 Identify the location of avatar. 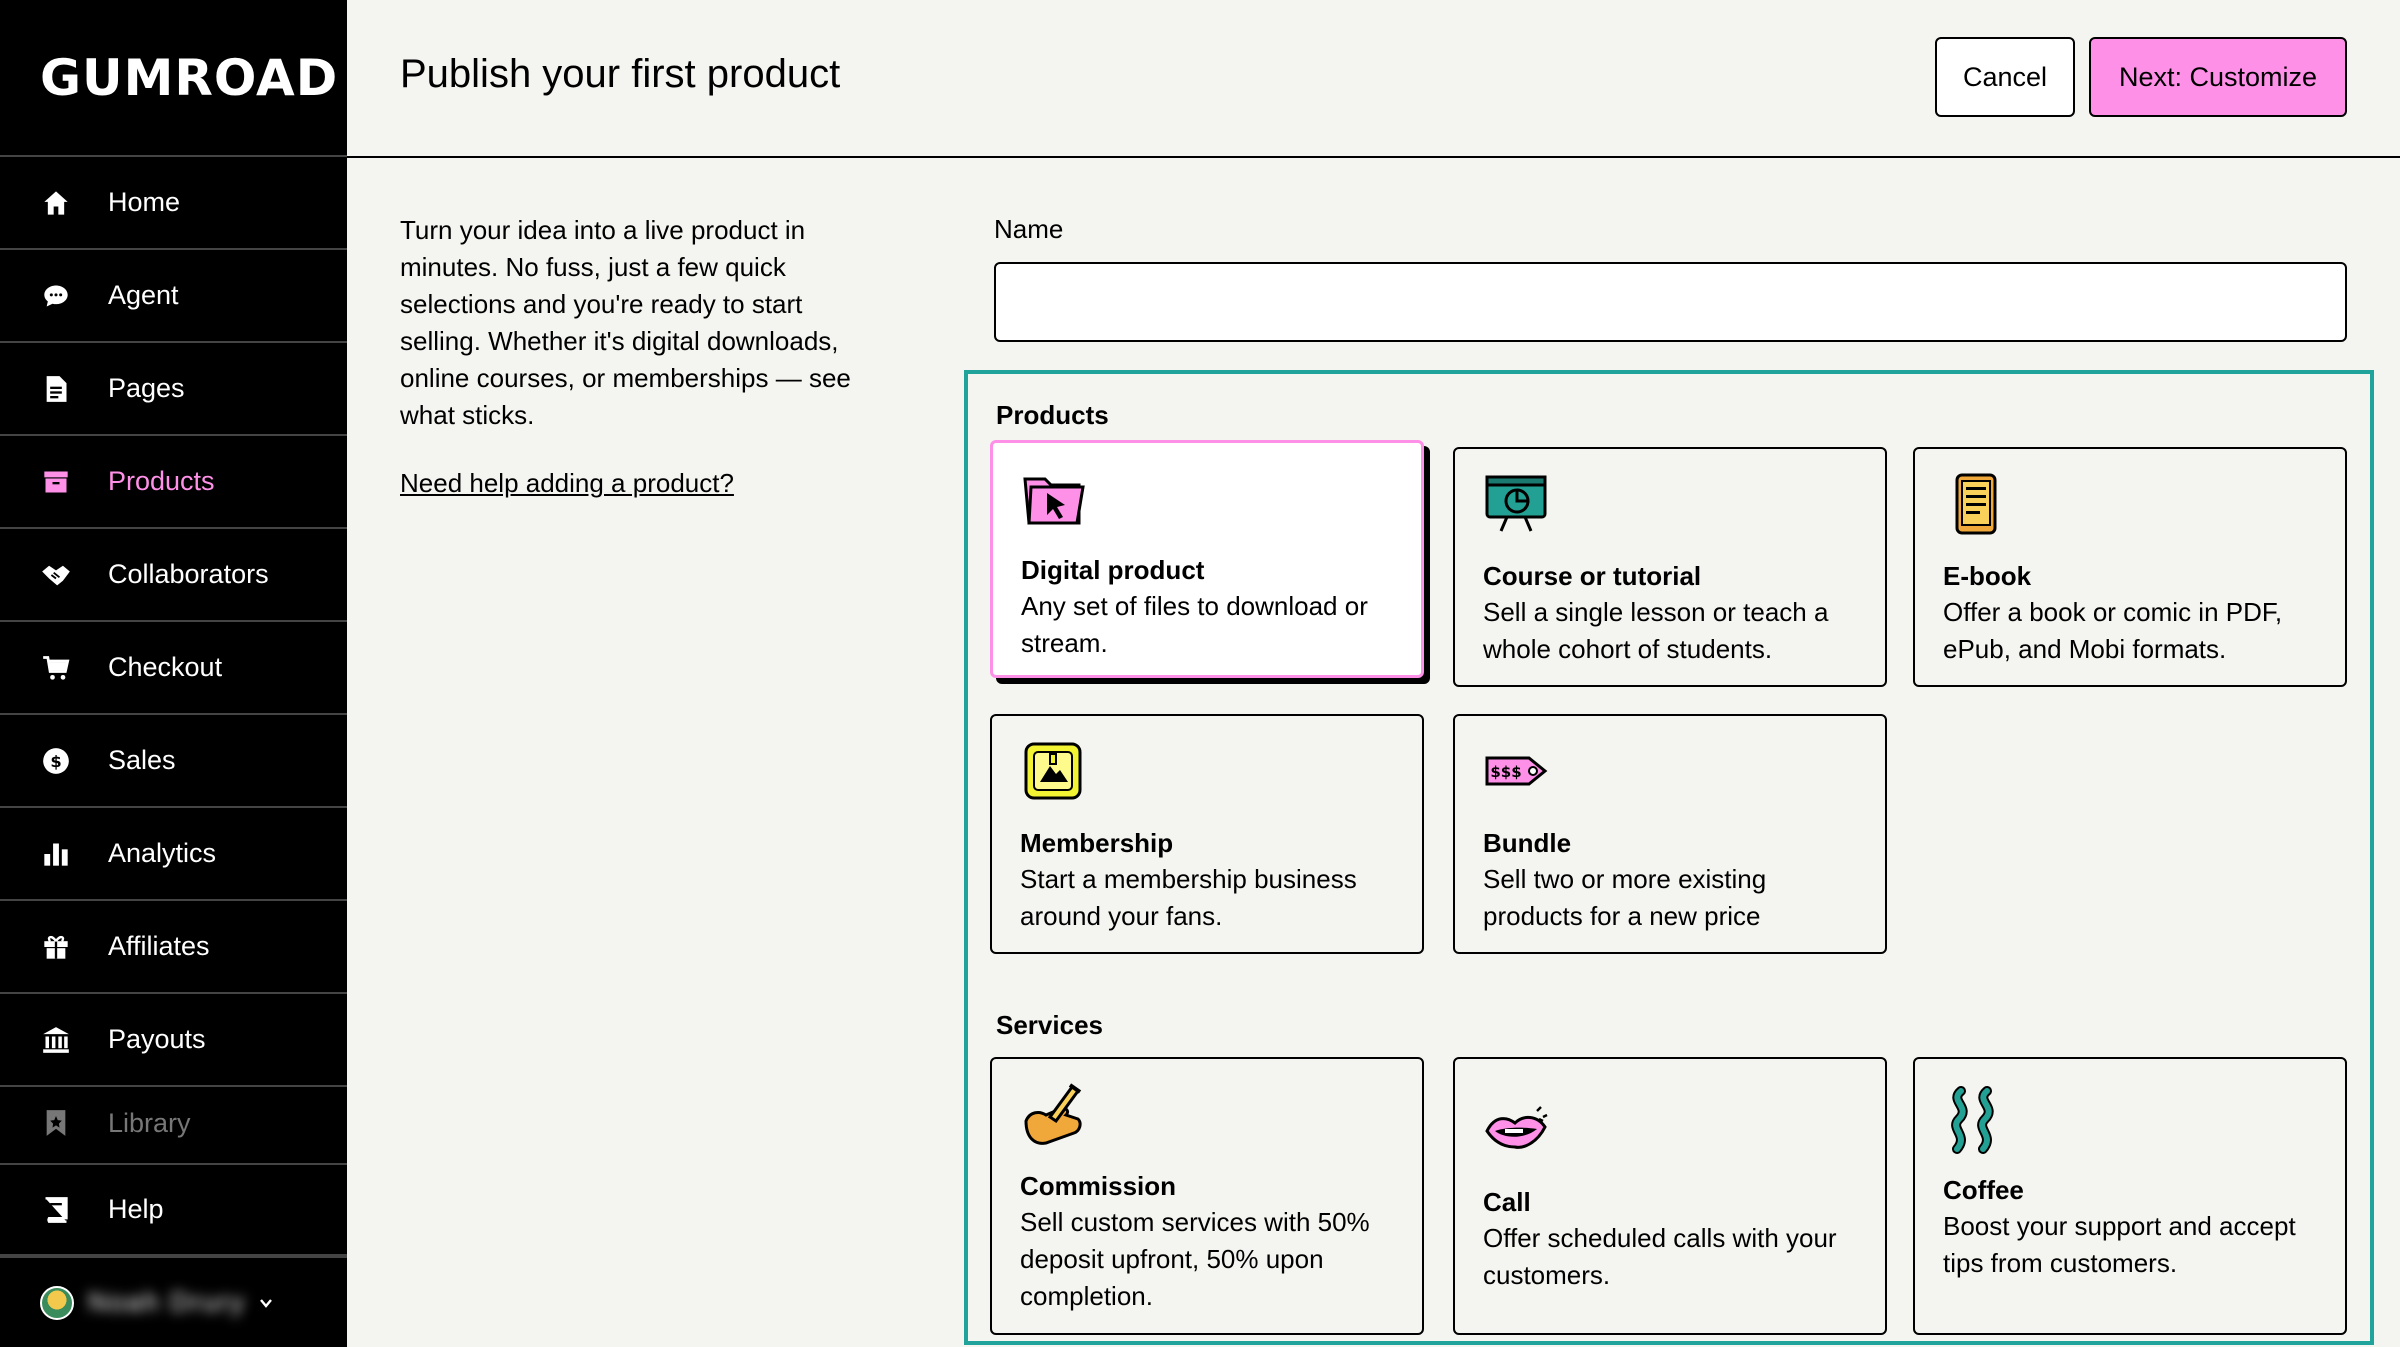
(57, 1302).